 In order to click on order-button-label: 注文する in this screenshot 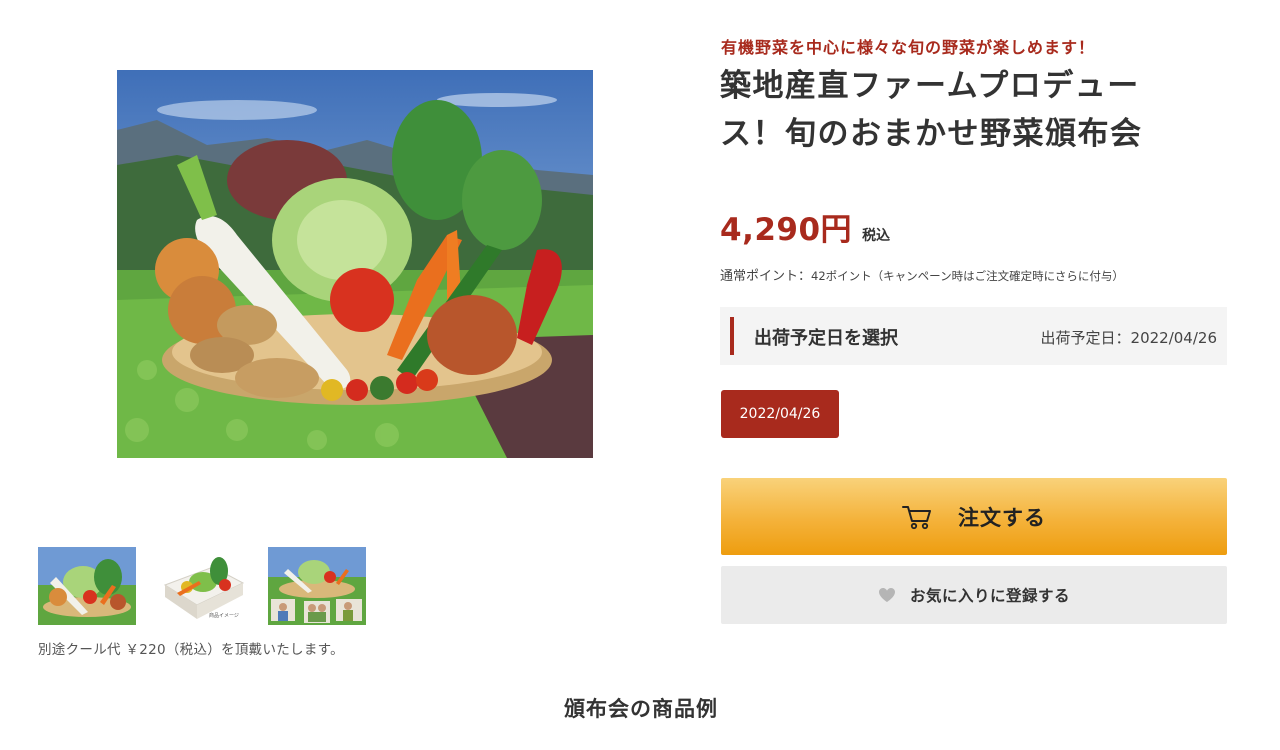, I will do `click(1002, 517)`.